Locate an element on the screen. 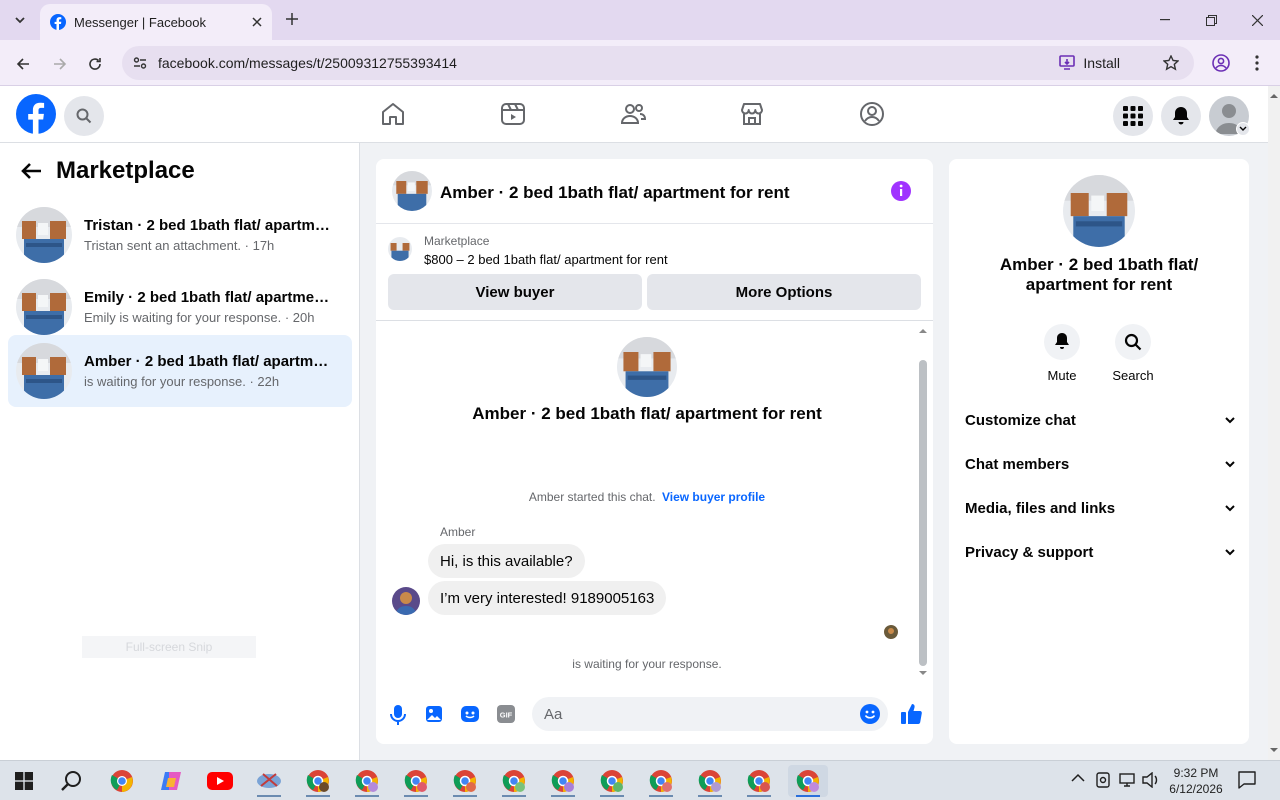 The width and height of the screenshot is (1280, 800). message-input-placeholder: Aa is located at coordinates (553, 714).